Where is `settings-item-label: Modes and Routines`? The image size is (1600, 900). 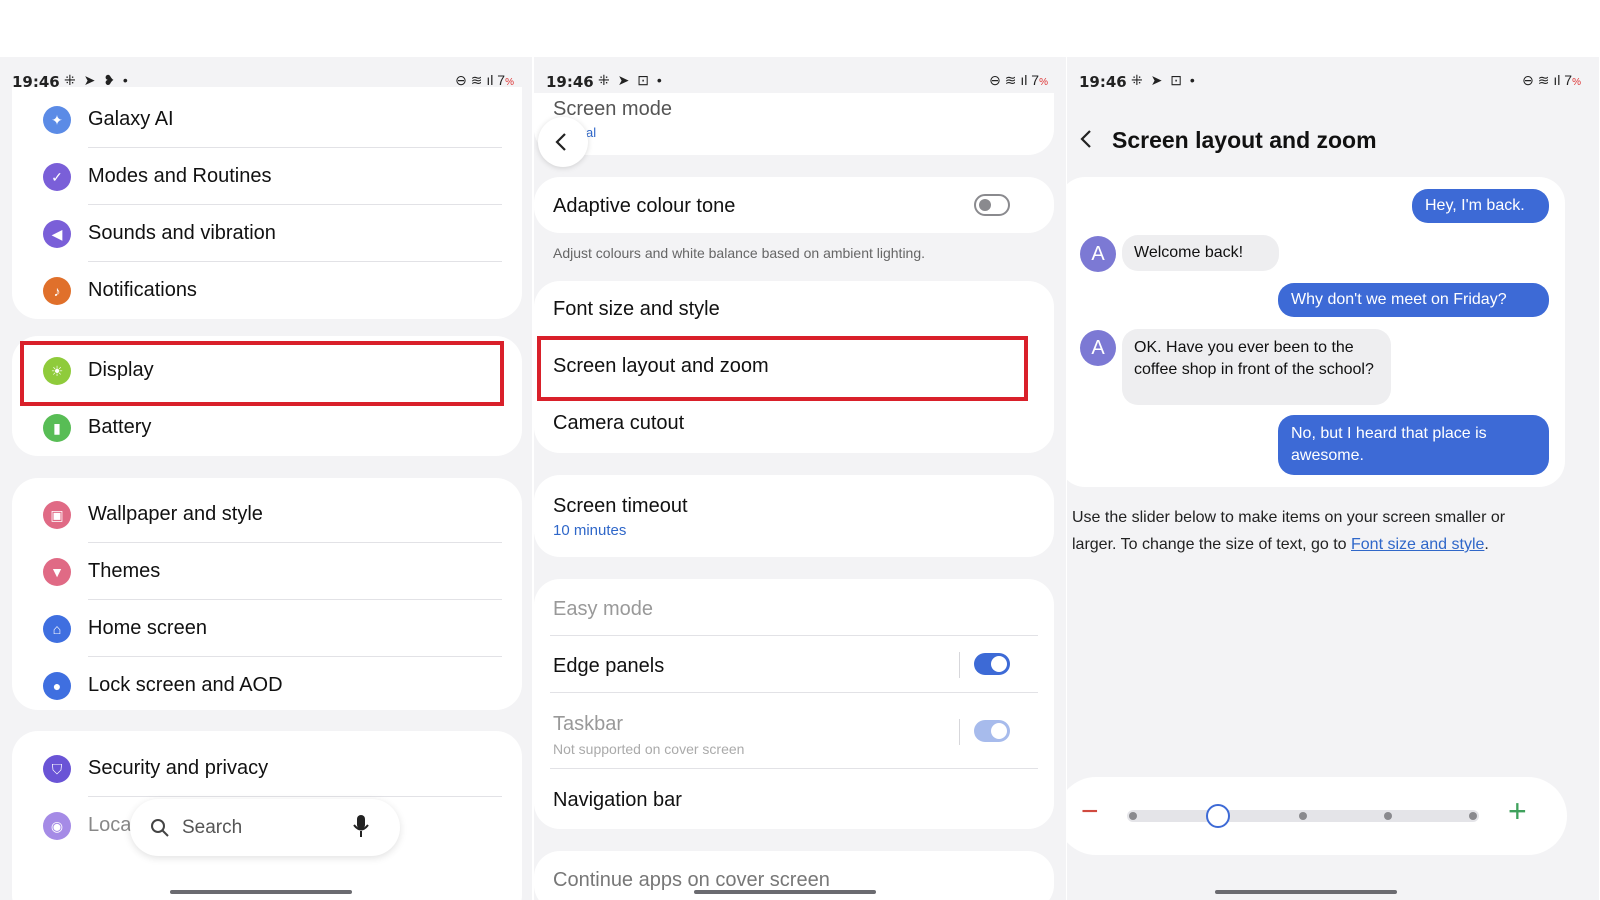 settings-item-label: Modes and Routines is located at coordinates (180, 176).